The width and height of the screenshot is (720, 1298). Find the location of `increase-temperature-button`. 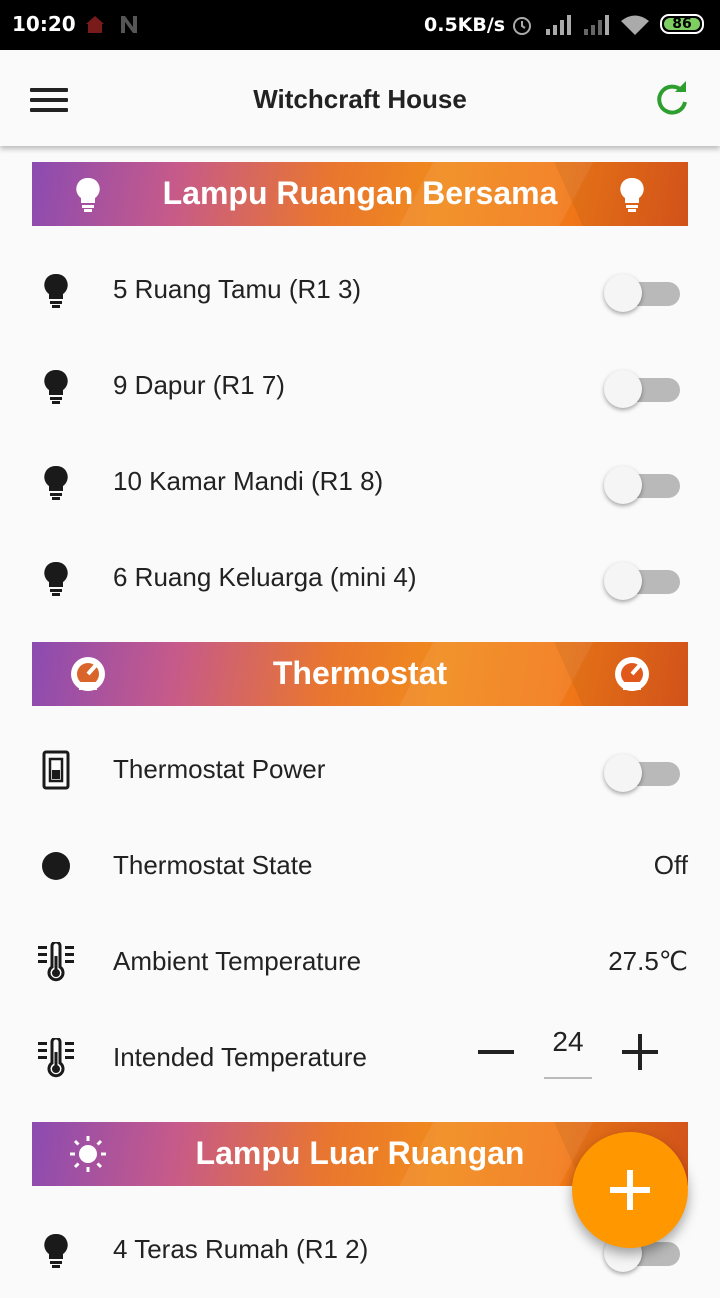

increase-temperature-button is located at coordinates (640, 1052).